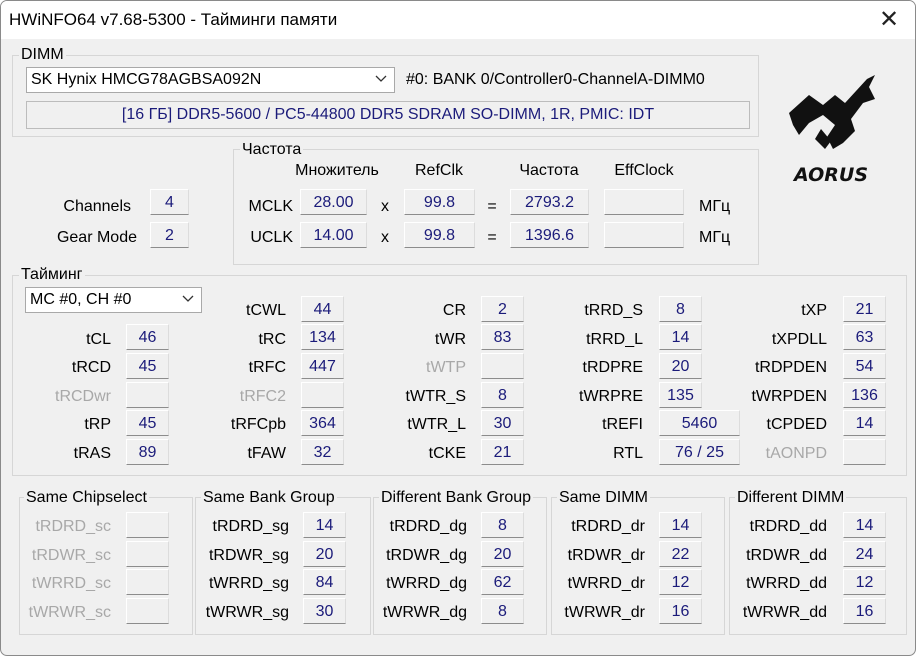  What do you see at coordinates (147, 611) in the screenshot?
I see `twrwr-sc-value` at bounding box center [147, 611].